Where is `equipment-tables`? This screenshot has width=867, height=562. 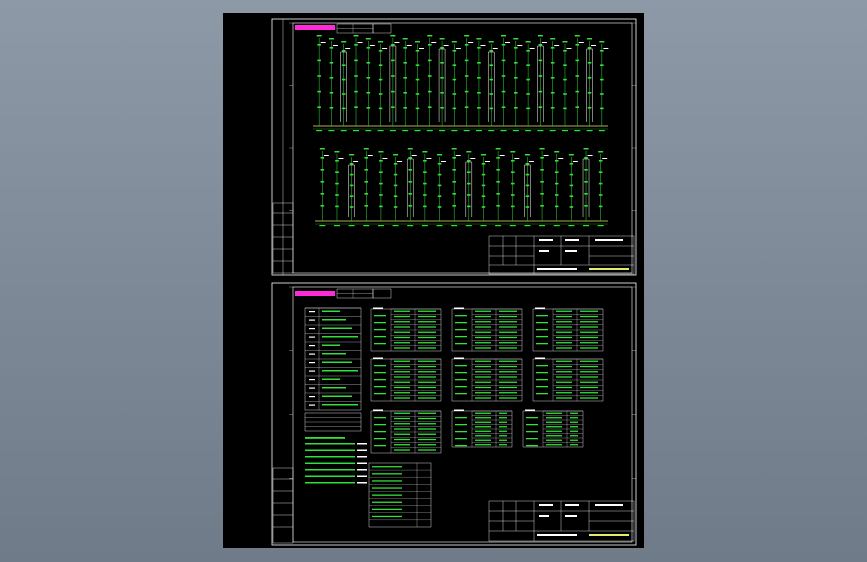
equipment-tables is located at coordinates (487, 380).